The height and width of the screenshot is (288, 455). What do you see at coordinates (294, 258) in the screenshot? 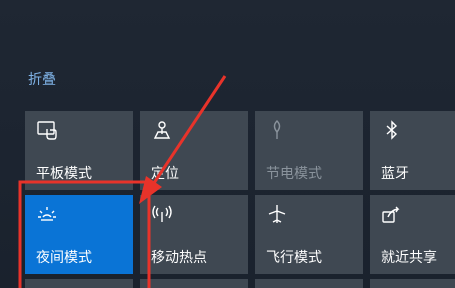
I see `airplane-mode-label: 飞行模式` at bounding box center [294, 258].